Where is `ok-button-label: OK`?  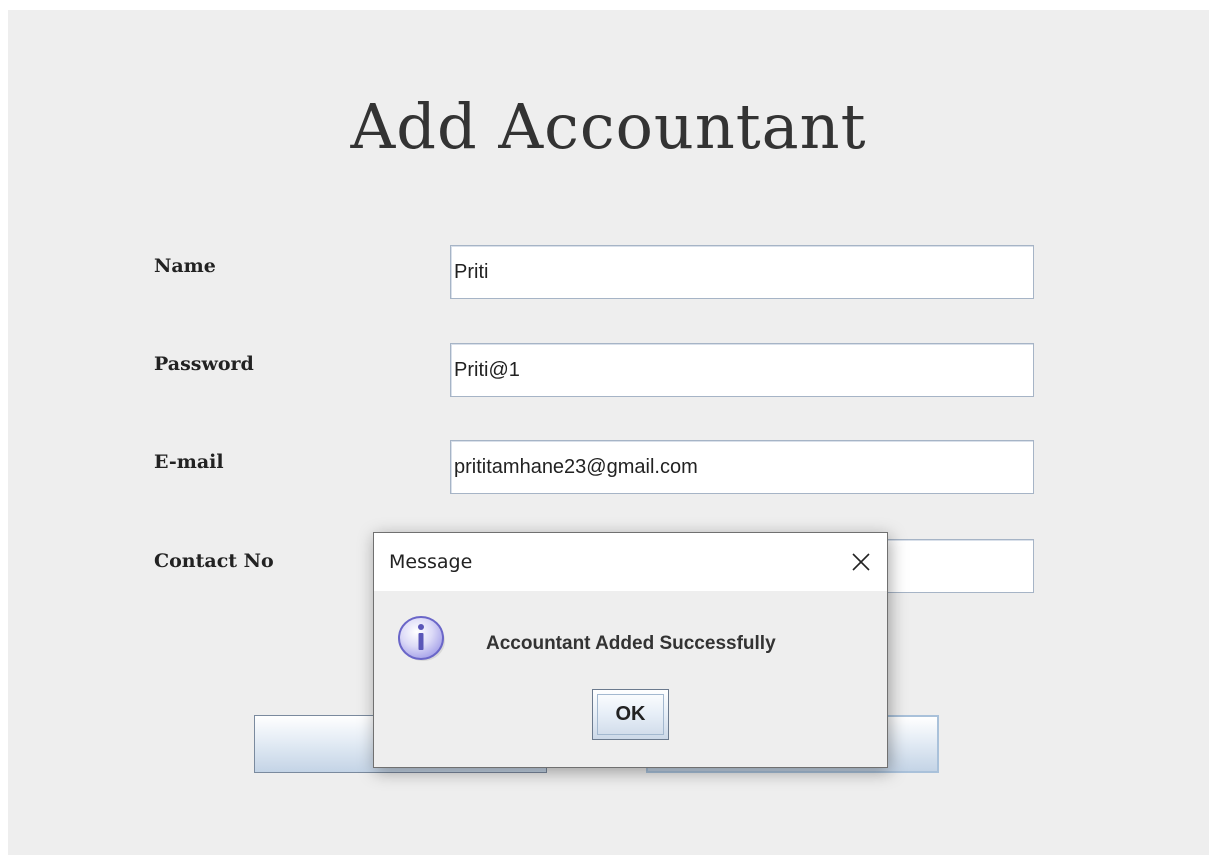 ok-button-label: OK is located at coordinates (630, 714).